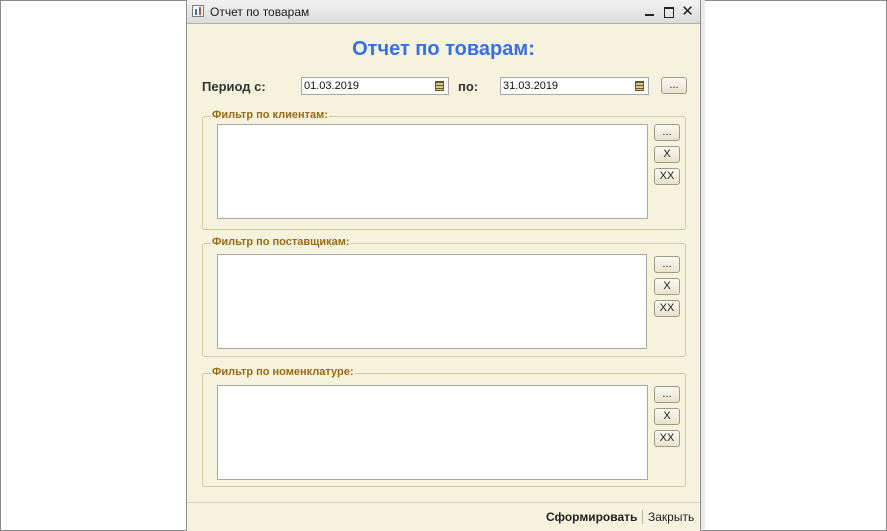  Describe the element at coordinates (270, 115) in the screenshot. I see `clients-filter-title: Фильтр по клиентам:` at that location.